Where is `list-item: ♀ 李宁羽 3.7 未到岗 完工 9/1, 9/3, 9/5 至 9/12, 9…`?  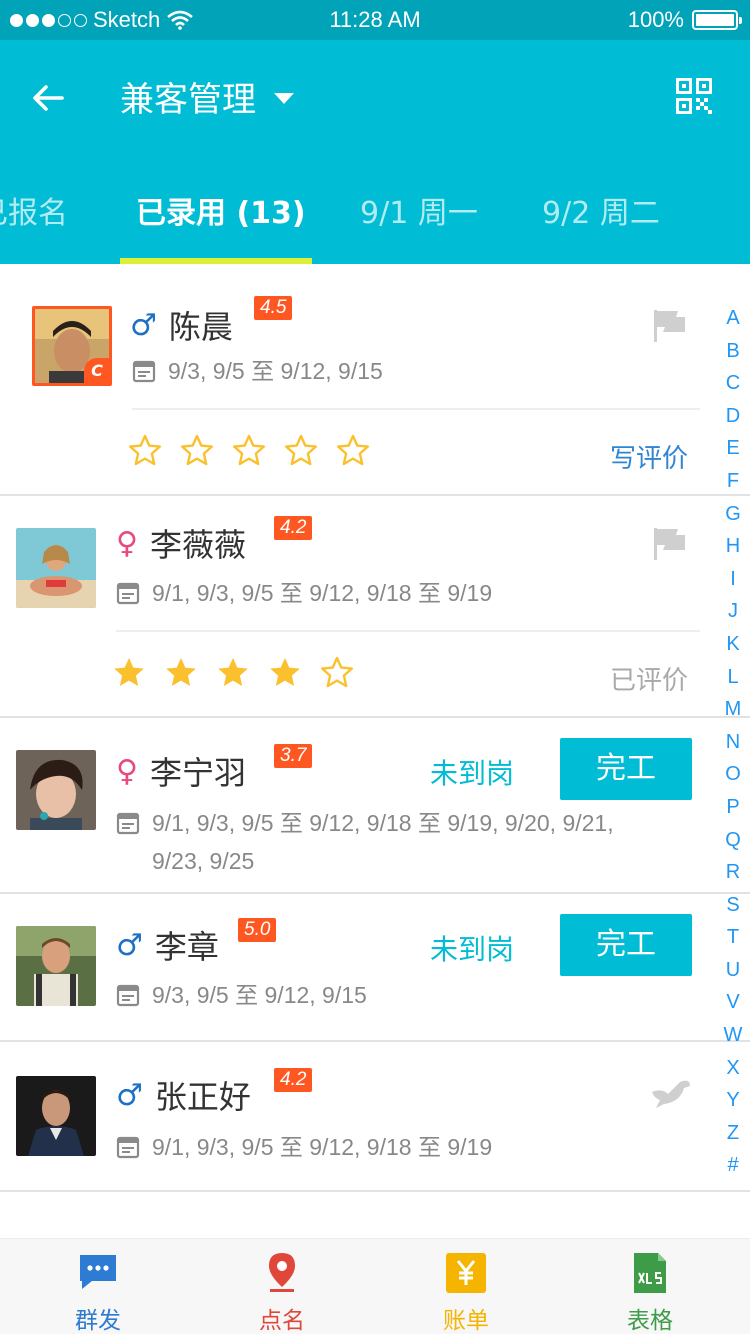 list-item: ♀ 李宁羽 3.7 未到岗 完工 9/1, 9/3, 9/5 至 9/12, 9… is located at coordinates (375, 806).